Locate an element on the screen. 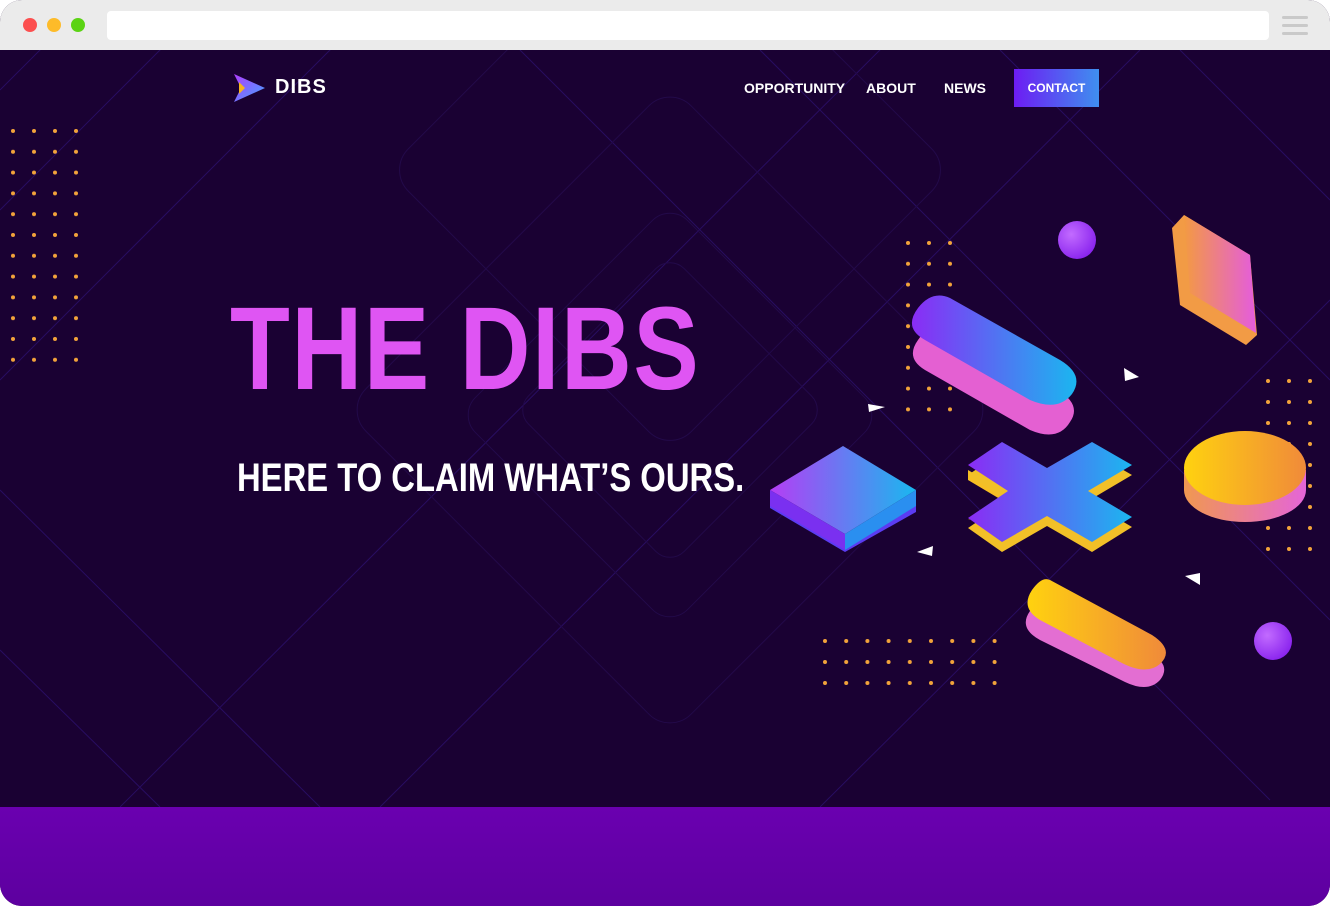 The width and height of the screenshot is (1330, 906). contact-button: CONTACT is located at coordinates (1056, 88).